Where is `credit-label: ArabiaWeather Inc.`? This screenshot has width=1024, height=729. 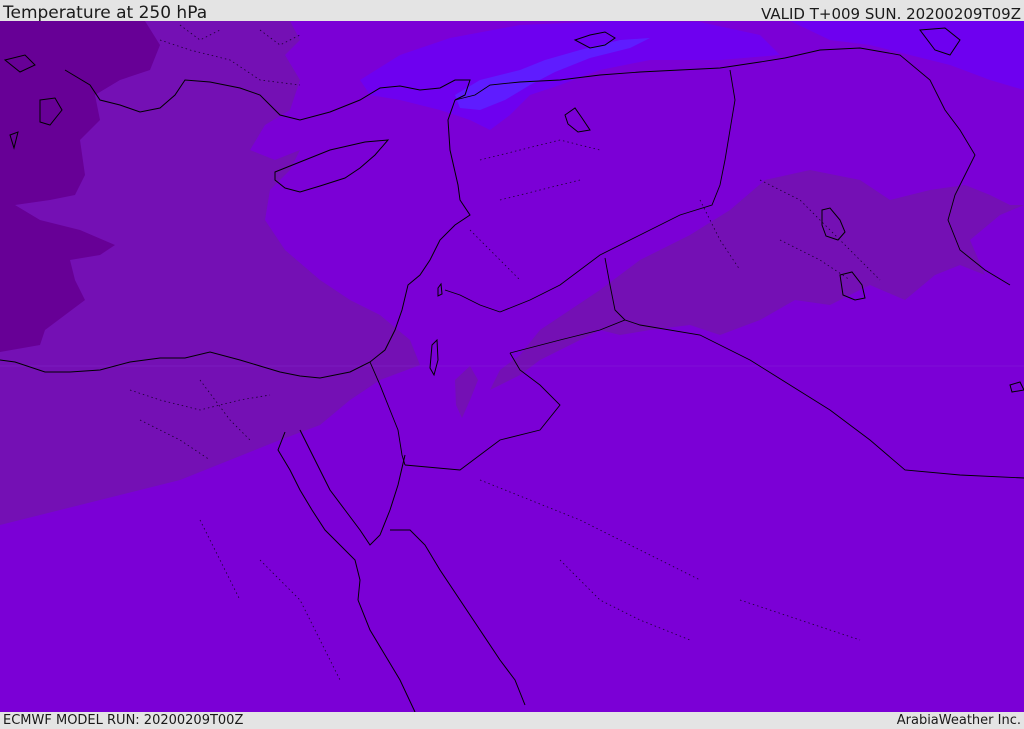 credit-label: ArabiaWeather Inc. is located at coordinates (958, 720).